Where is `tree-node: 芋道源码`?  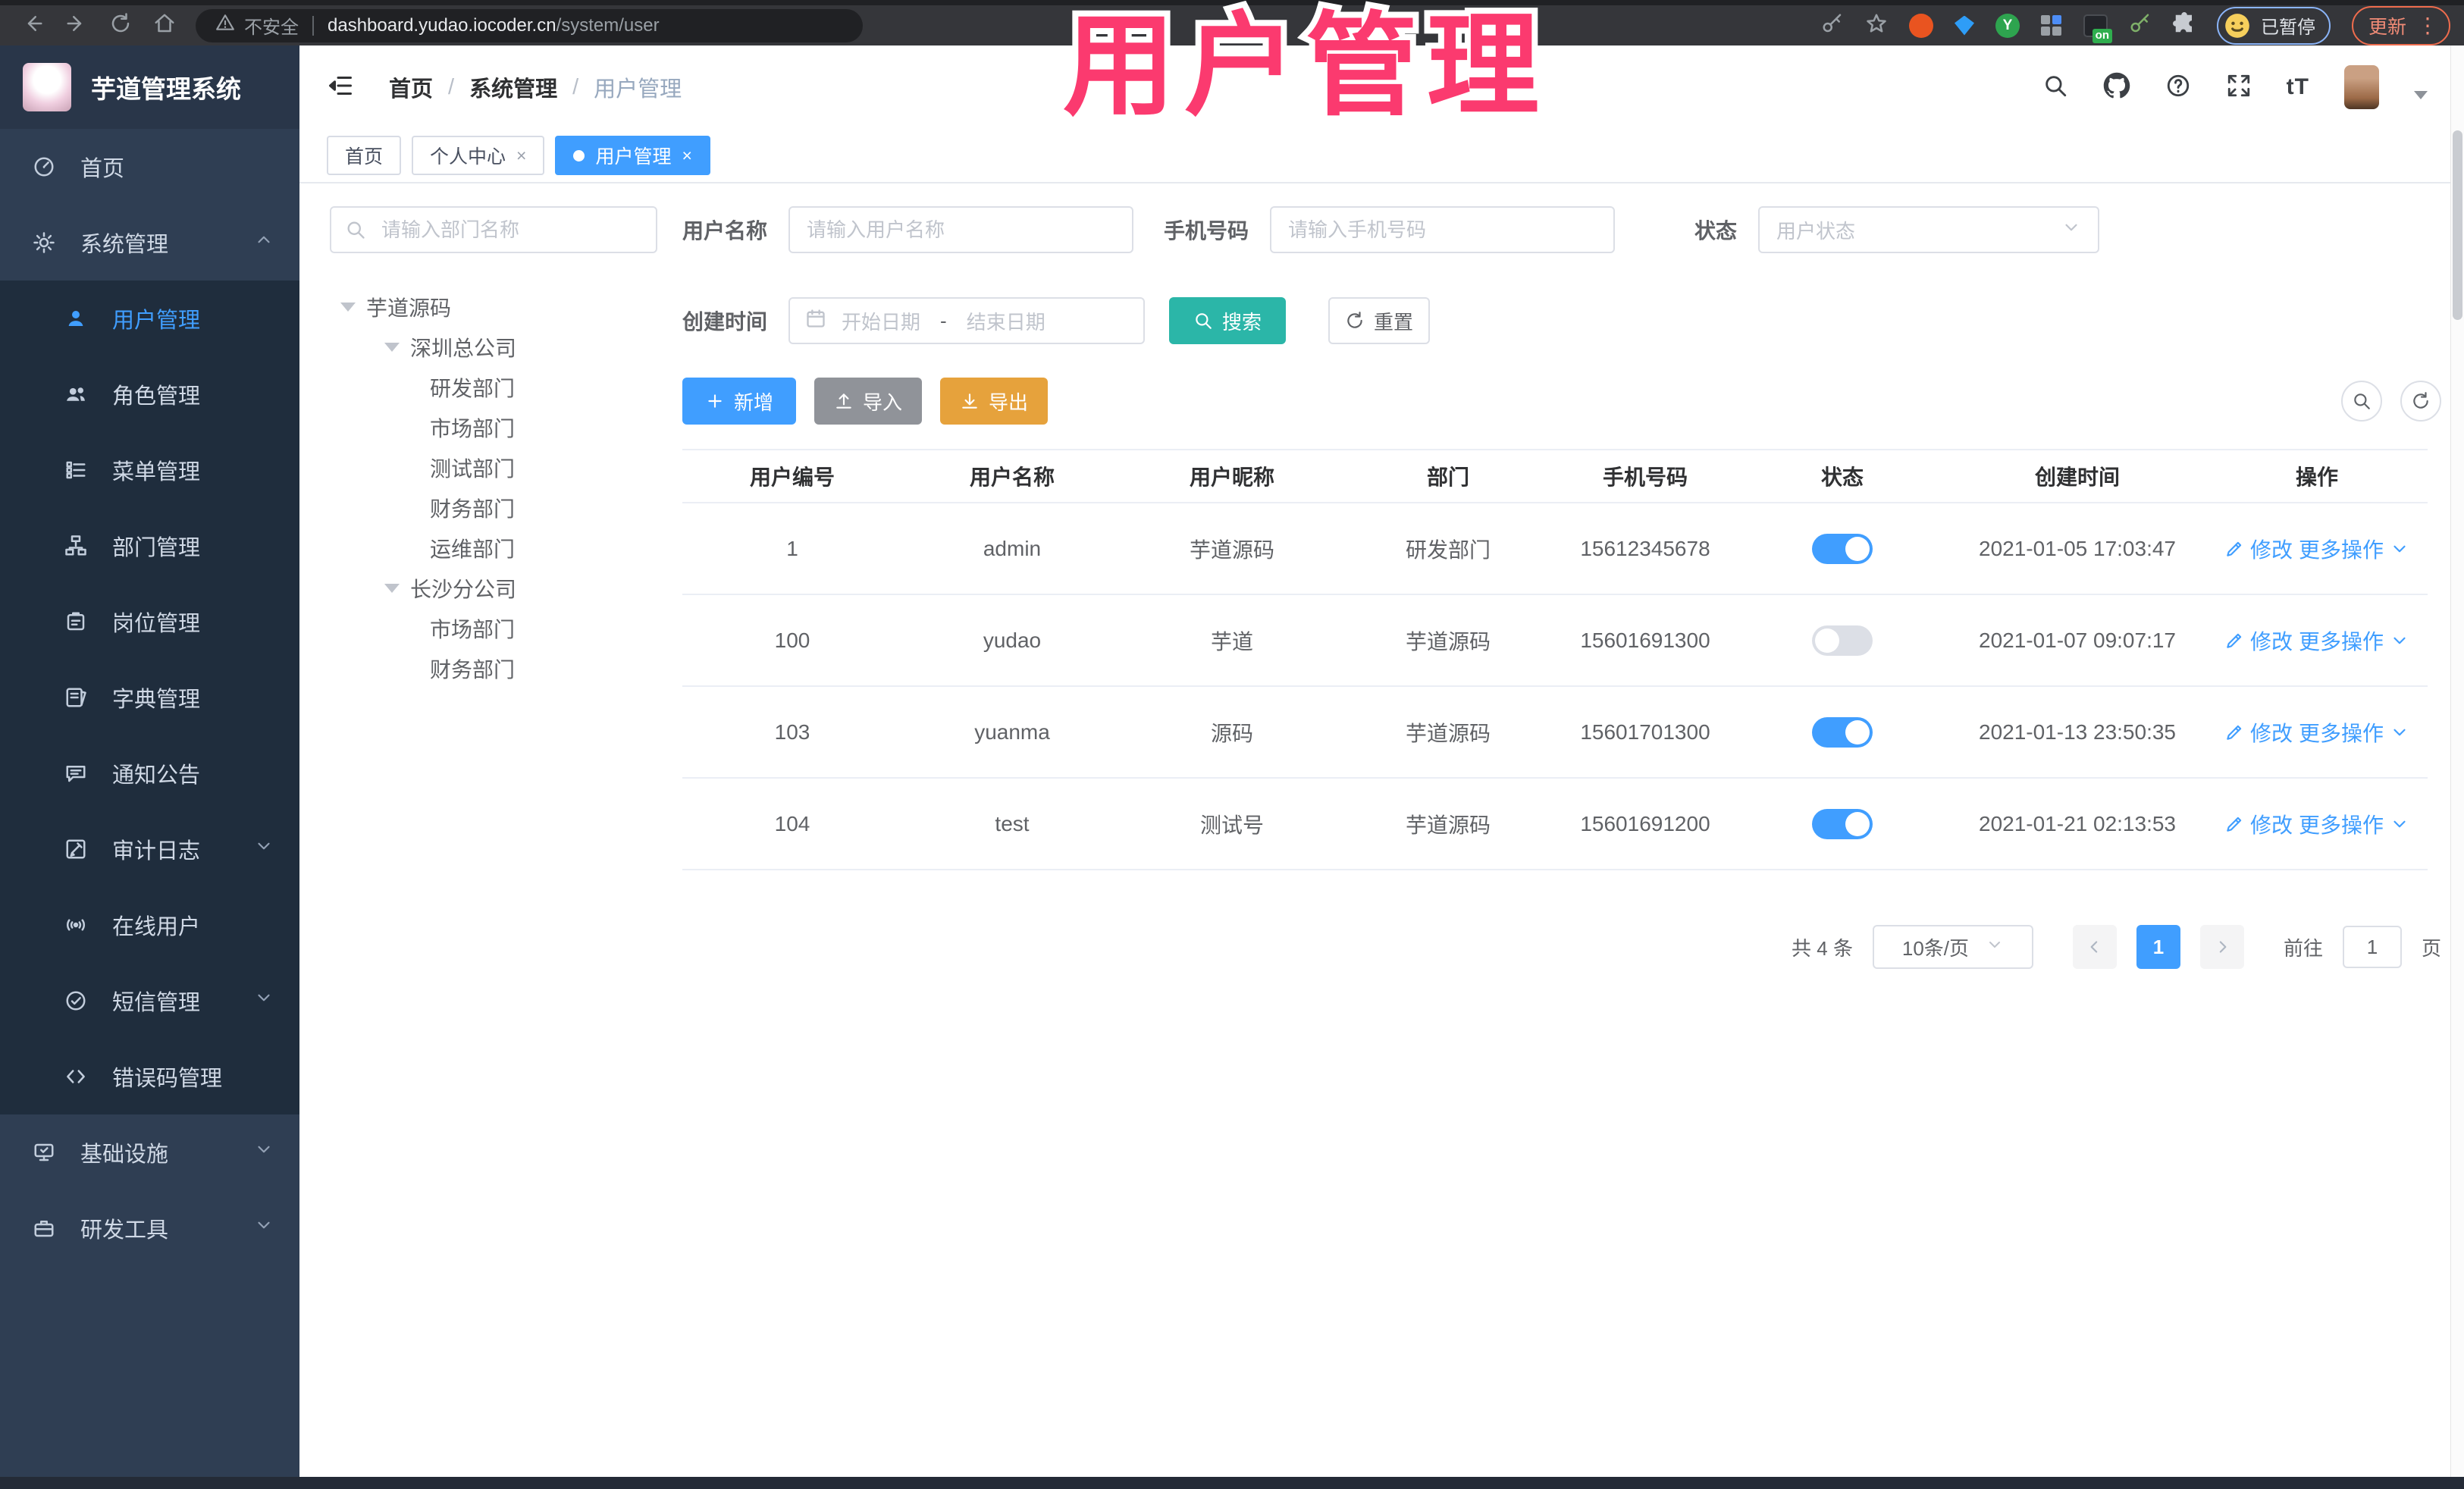
tree-node: 芋道源码 is located at coordinates (506, 307).